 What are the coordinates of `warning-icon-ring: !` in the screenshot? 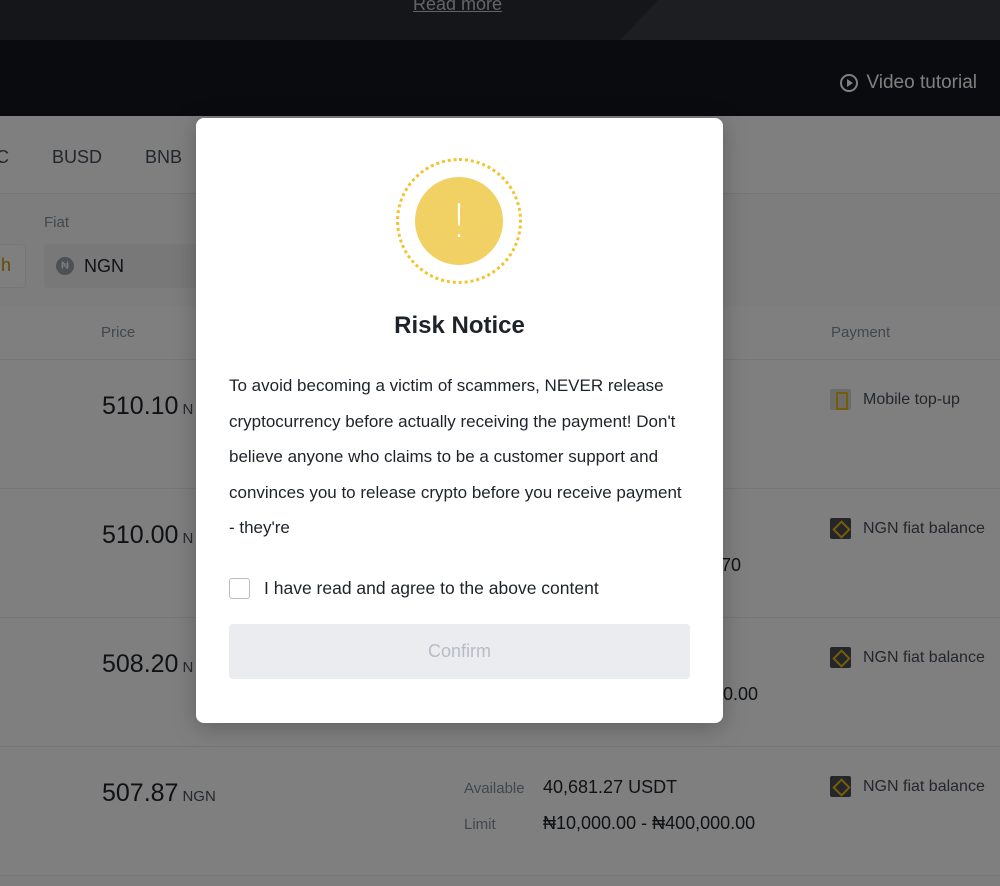 It's located at (459, 221).